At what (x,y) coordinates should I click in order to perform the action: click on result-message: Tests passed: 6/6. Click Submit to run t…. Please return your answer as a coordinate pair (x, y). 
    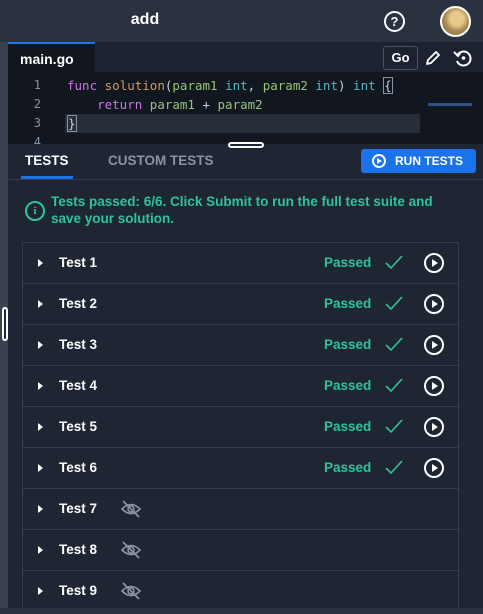
    Looking at the image, I should click on (242, 210).